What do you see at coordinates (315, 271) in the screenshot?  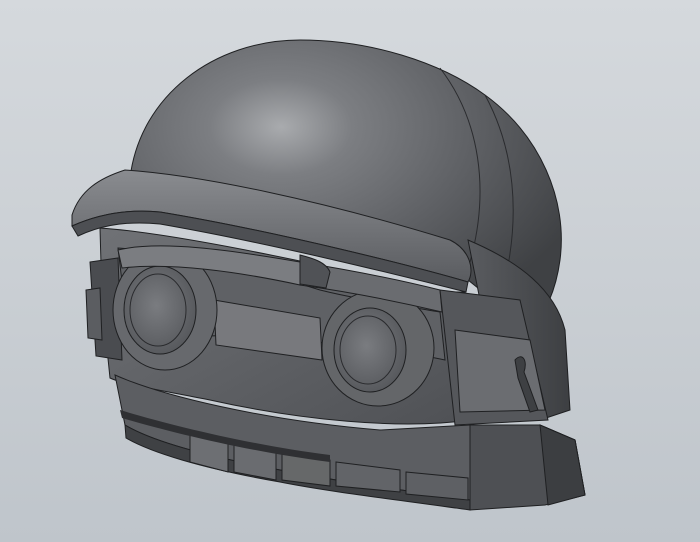 I see `brow-notch` at bounding box center [315, 271].